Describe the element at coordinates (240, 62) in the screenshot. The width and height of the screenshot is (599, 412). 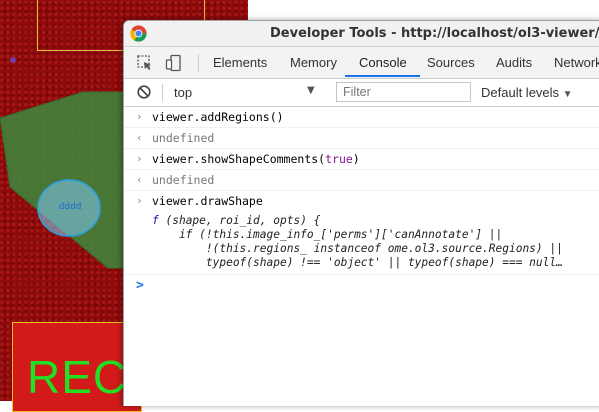
I see `tab-elements: Elements` at that location.